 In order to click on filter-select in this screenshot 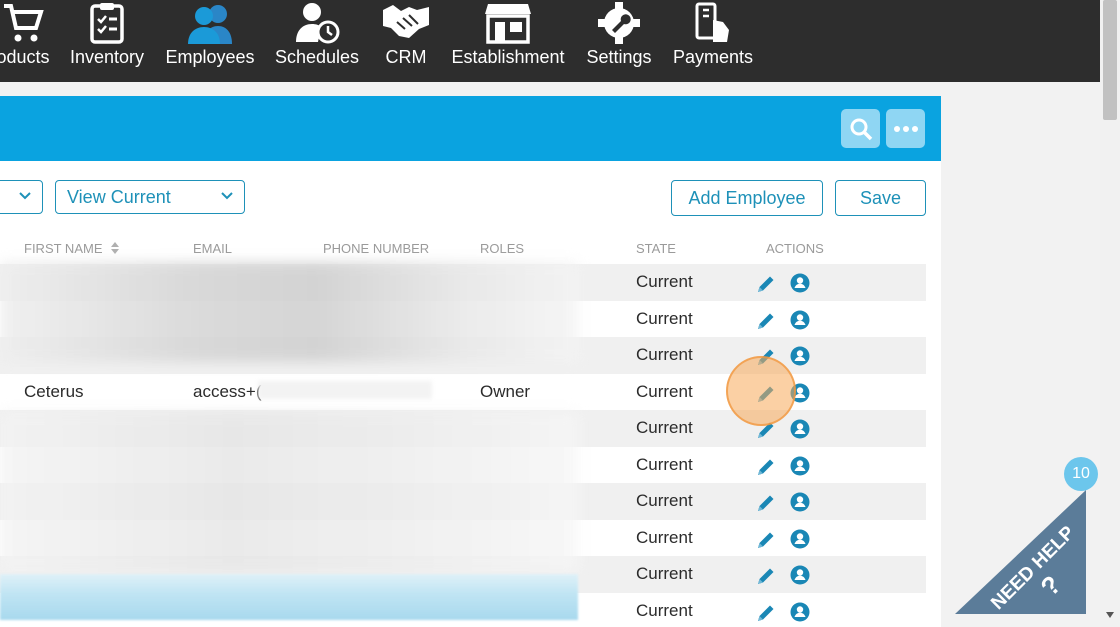, I will do `click(21, 197)`.